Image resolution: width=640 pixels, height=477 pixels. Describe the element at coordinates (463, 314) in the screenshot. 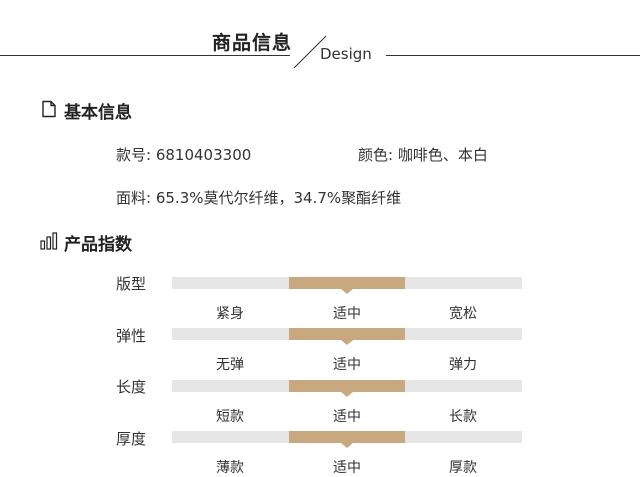

I see `index-option: 宽松` at that location.